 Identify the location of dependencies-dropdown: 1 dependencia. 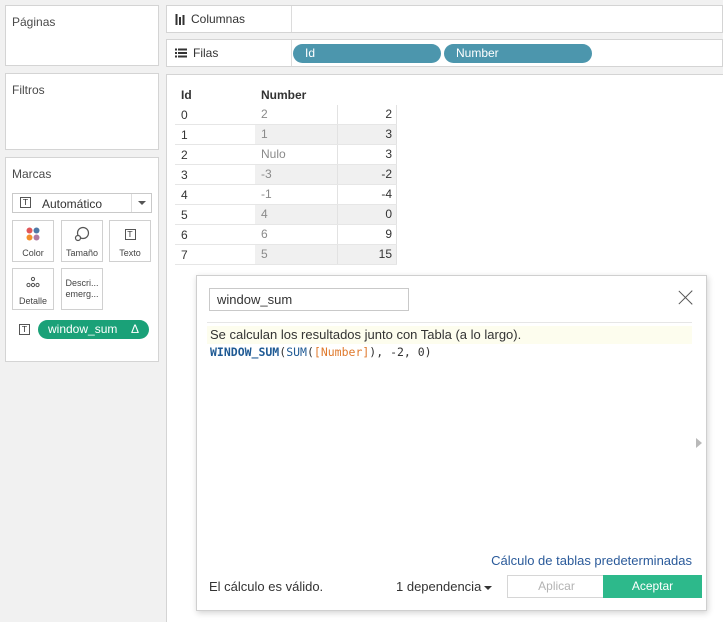
(444, 586).